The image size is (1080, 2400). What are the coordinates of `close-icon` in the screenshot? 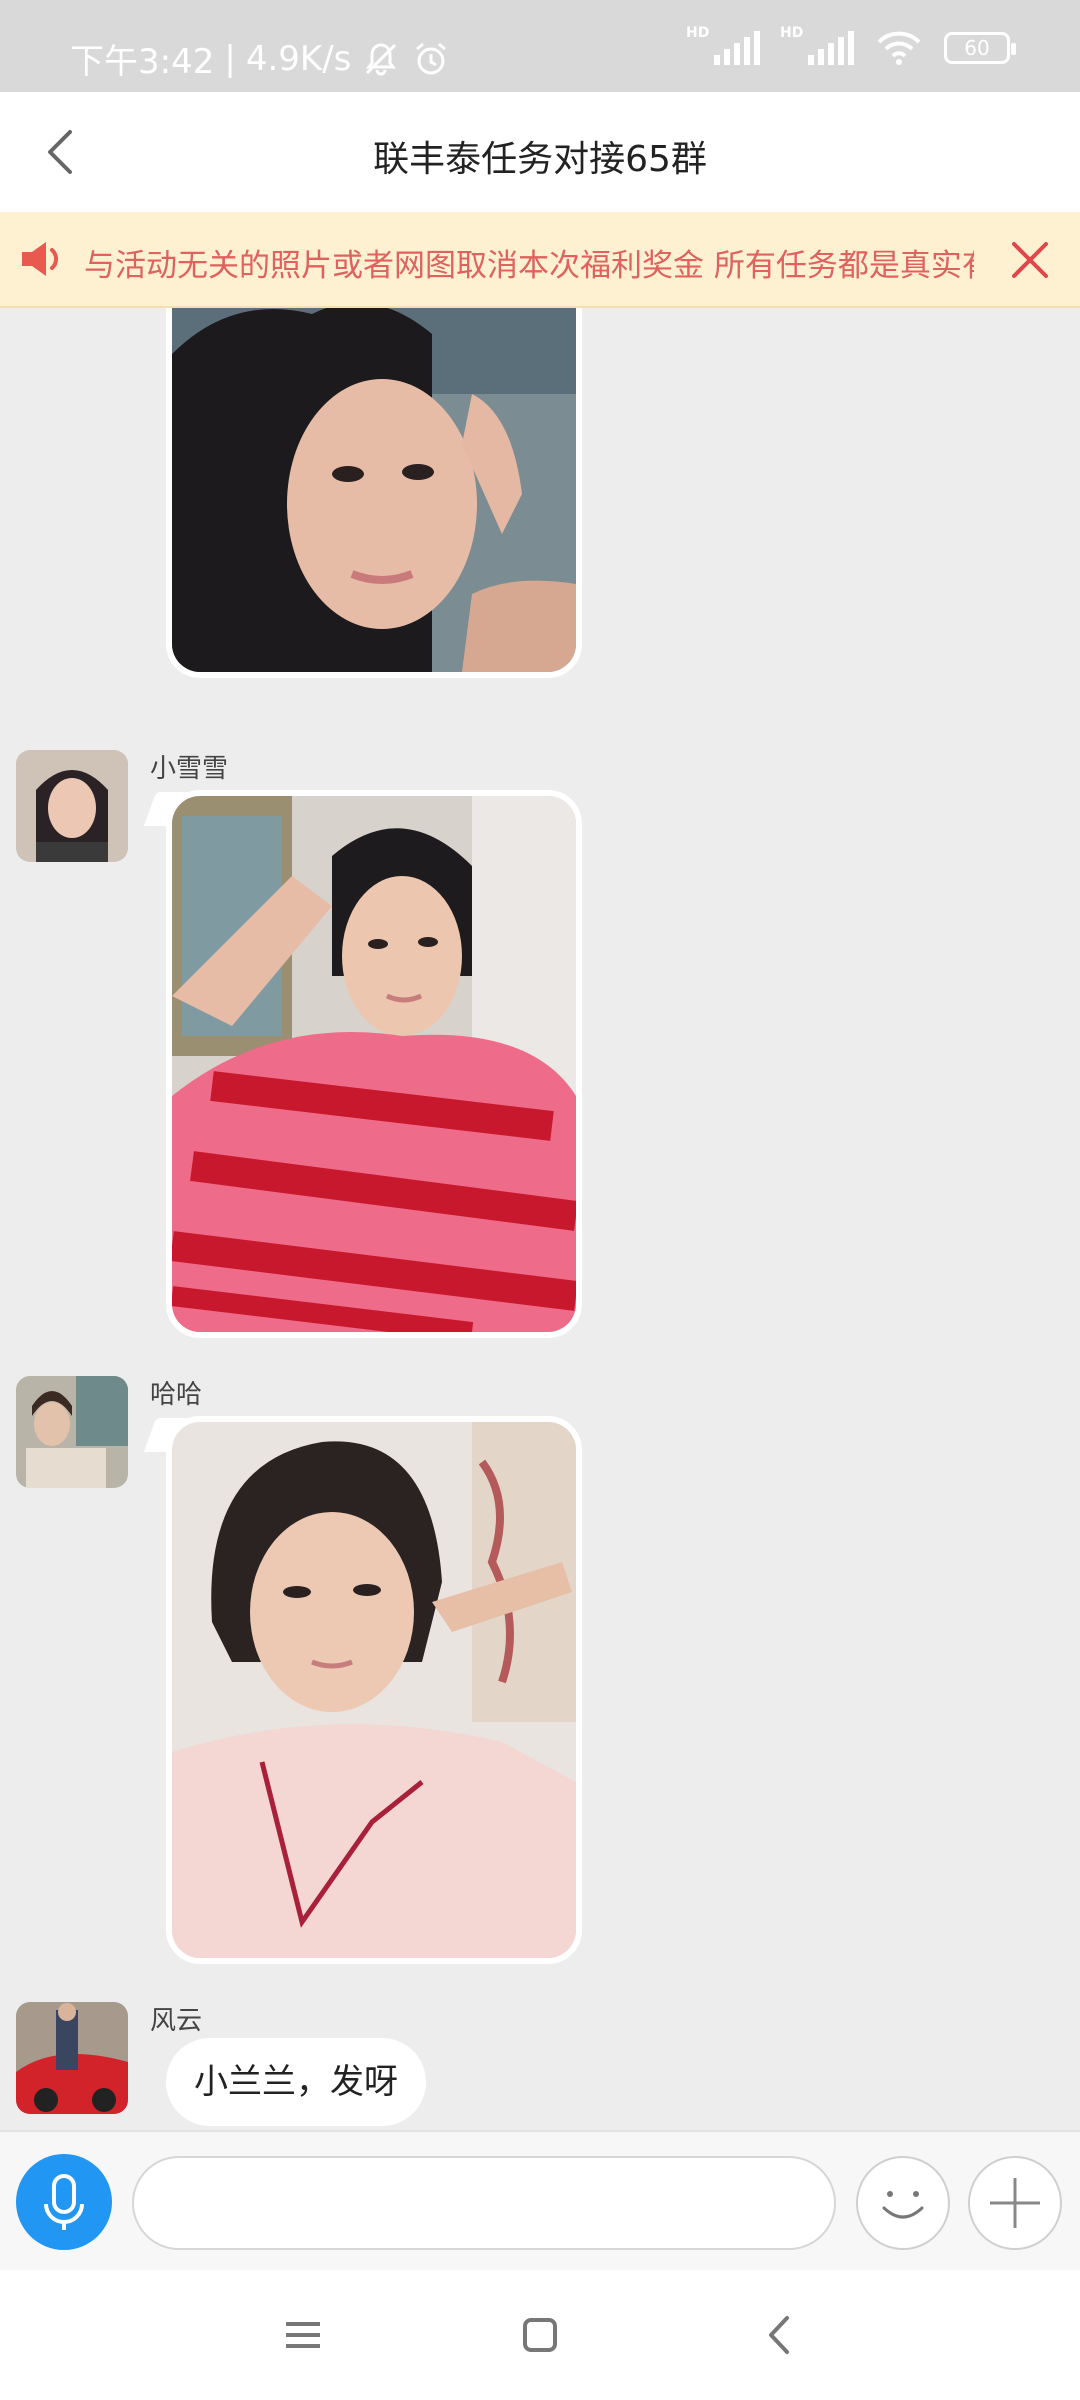 It's located at (1030, 260).